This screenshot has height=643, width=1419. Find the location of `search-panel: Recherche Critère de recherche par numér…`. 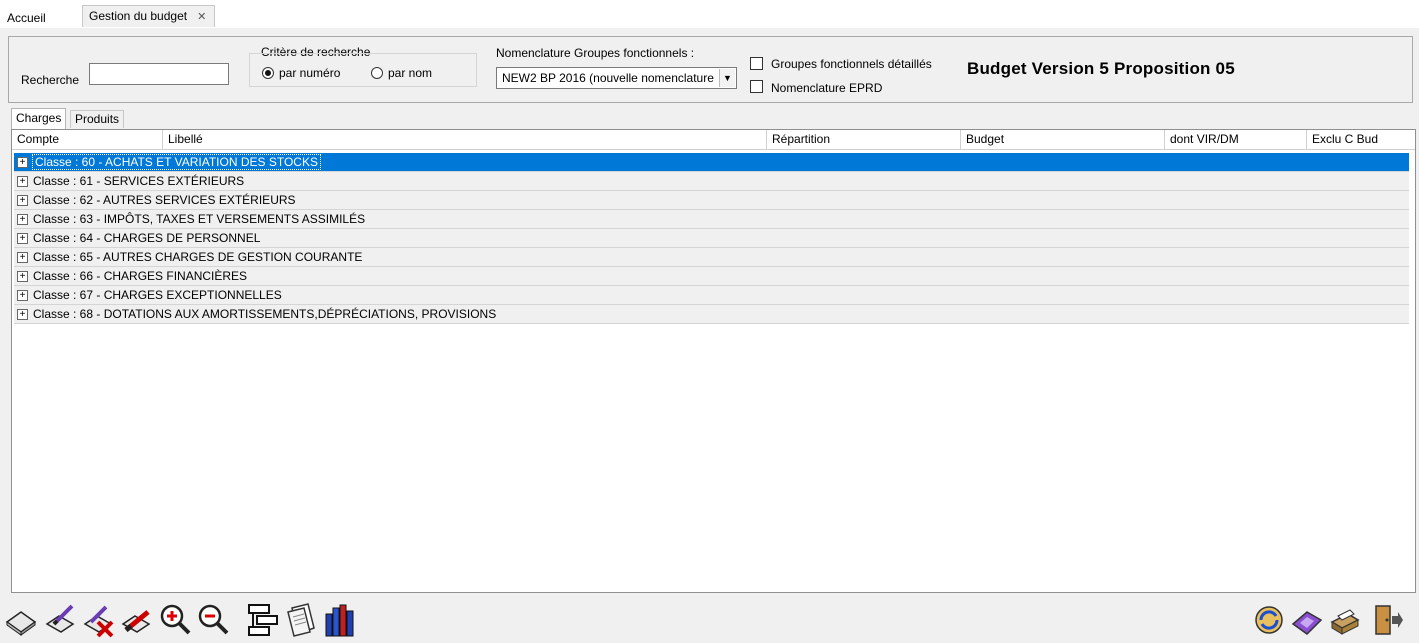

search-panel: Recherche Critère de recherche par numér… is located at coordinates (710, 69).